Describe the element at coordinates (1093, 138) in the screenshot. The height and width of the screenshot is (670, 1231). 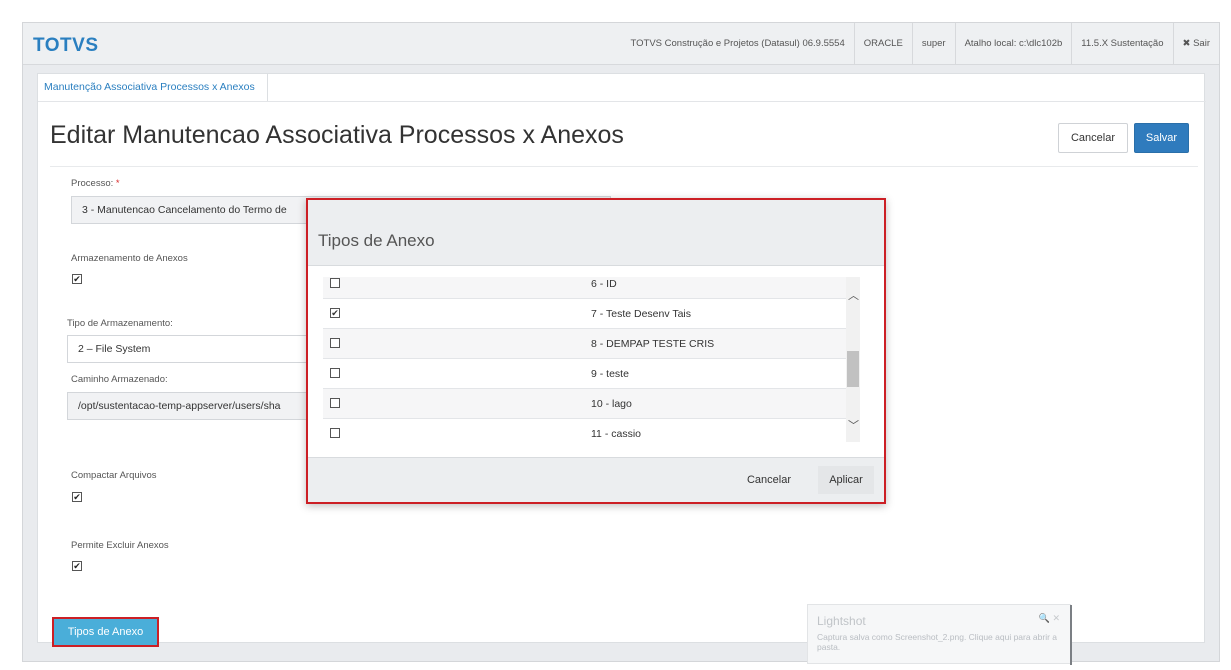
I see `cancel-button: Cancelar` at that location.